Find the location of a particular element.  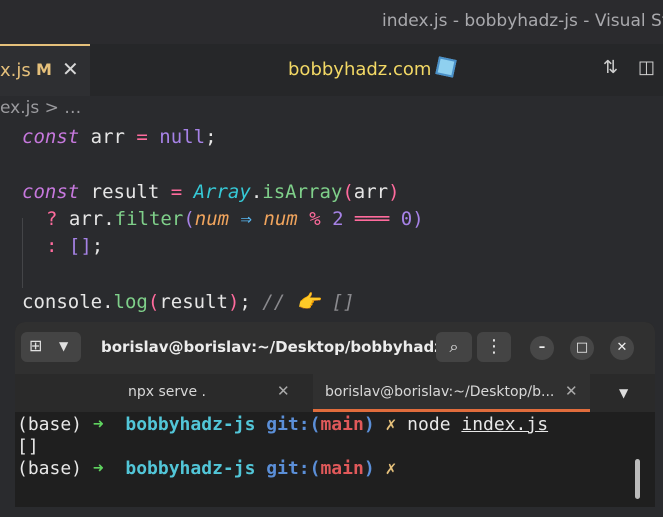

terminal-tab-npx-serve: npx serve . ✕ is located at coordinates (164, 393).